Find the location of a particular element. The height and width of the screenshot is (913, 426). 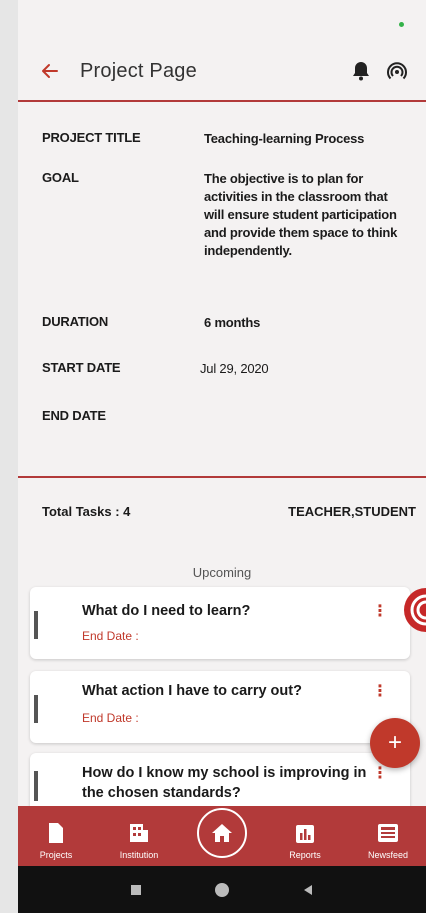

status-indicator-dot is located at coordinates (401, 24).